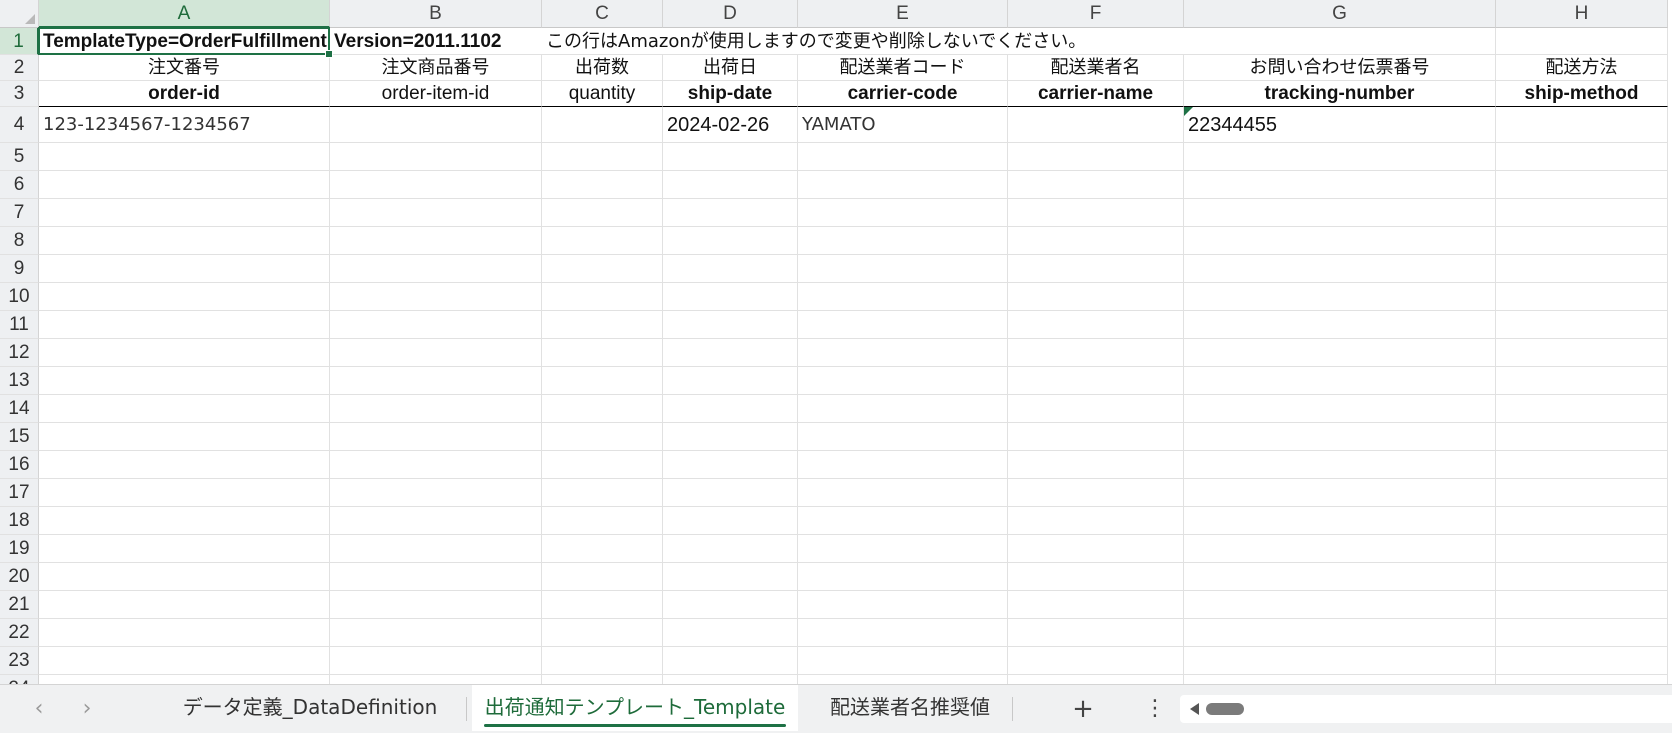  Describe the element at coordinates (903, 68) in the screenshot. I see `cell-e2: 配送業者コード` at that location.